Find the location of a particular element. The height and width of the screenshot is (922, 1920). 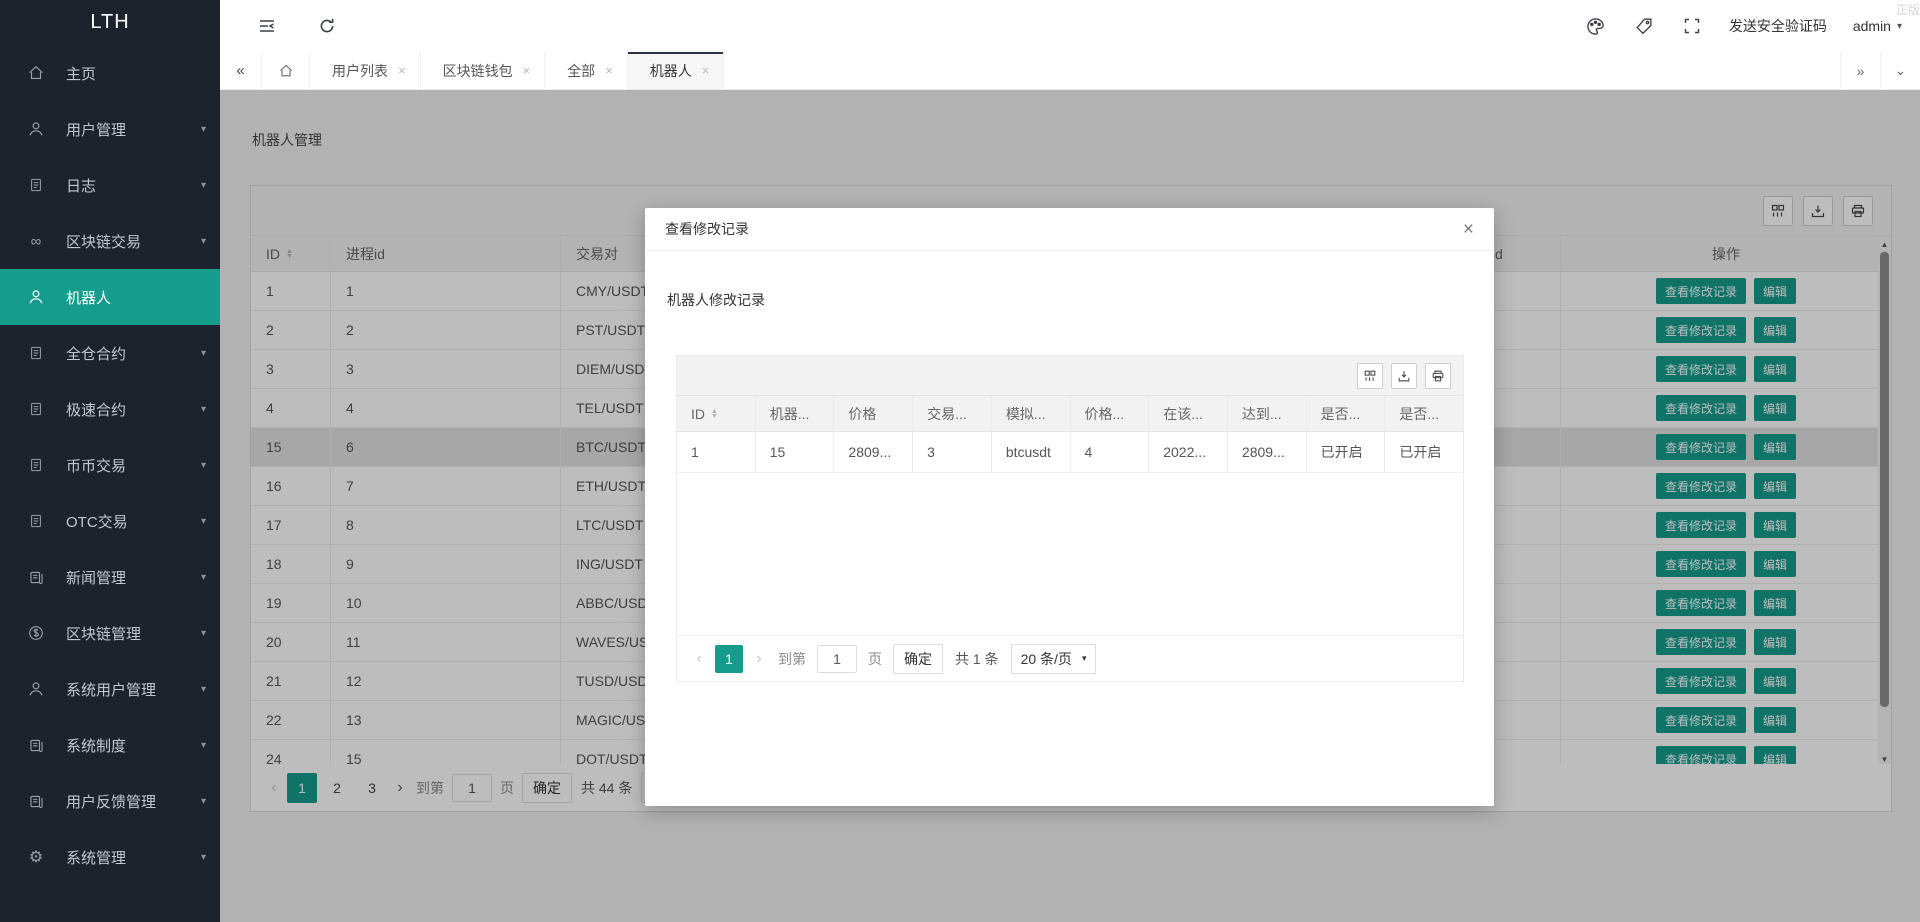

refresh-icon is located at coordinates (327, 26).